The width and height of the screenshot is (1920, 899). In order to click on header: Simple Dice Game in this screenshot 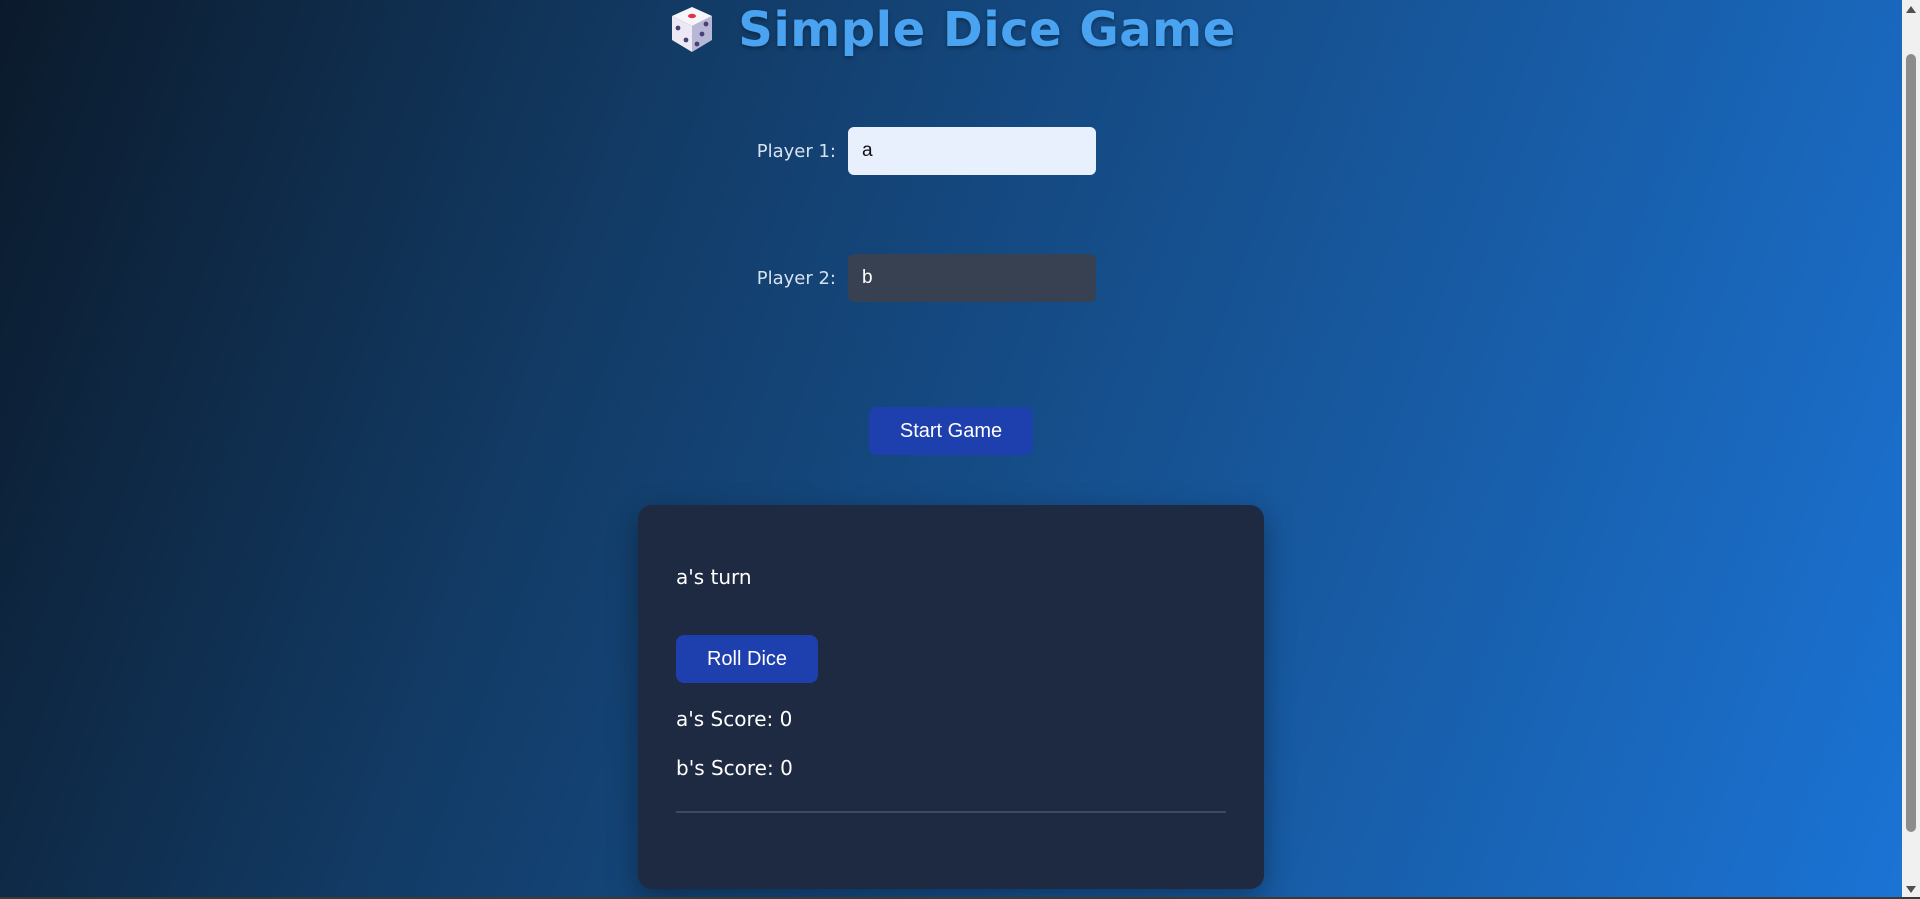, I will do `click(951, 30)`.